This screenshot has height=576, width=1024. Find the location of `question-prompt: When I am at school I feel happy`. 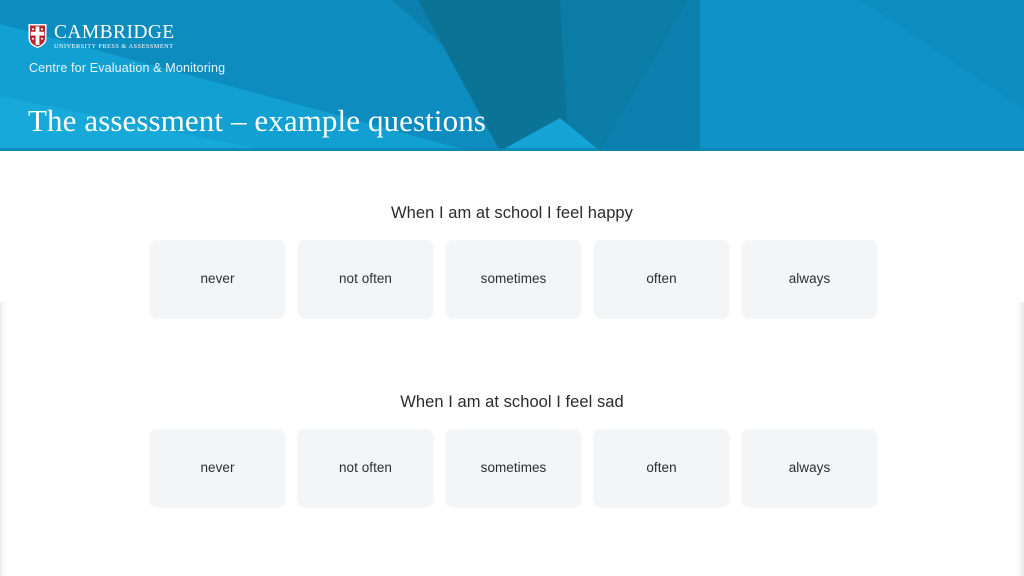

question-prompt: When I am at school I feel happy is located at coordinates (512, 213).